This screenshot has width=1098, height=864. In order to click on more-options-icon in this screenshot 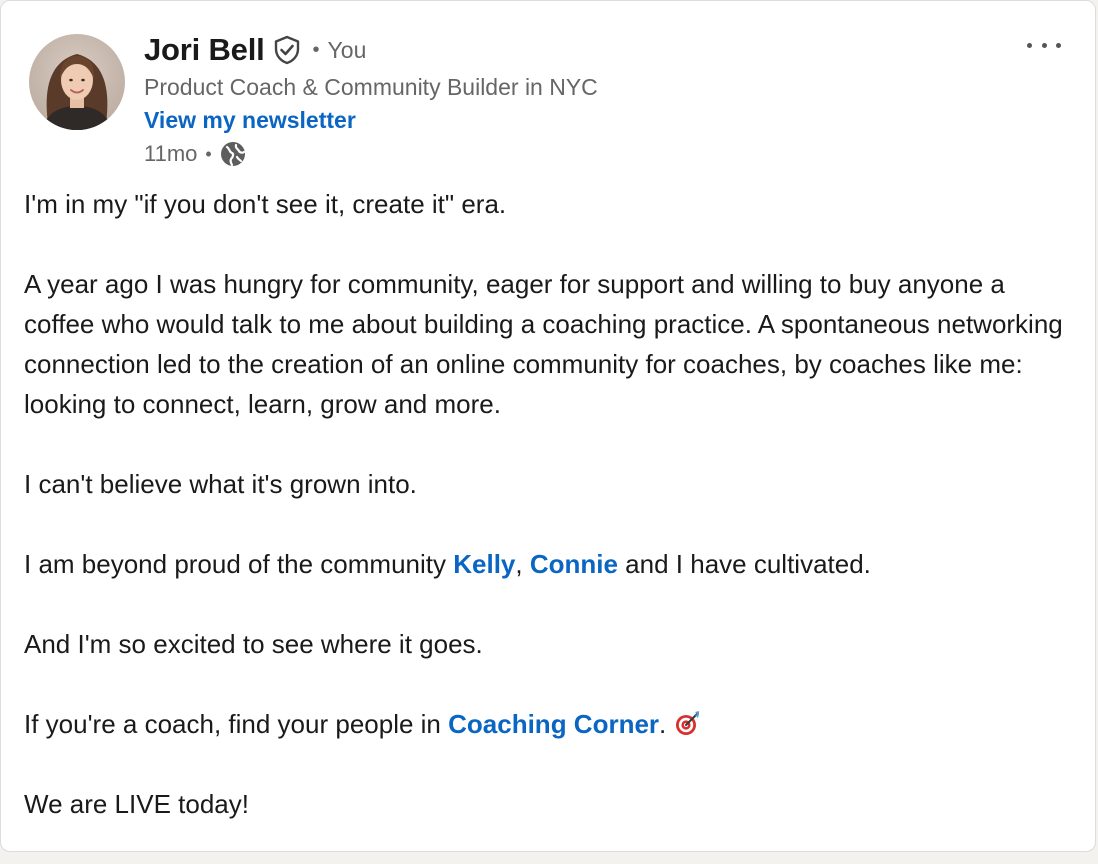, I will do `click(1044, 45)`.